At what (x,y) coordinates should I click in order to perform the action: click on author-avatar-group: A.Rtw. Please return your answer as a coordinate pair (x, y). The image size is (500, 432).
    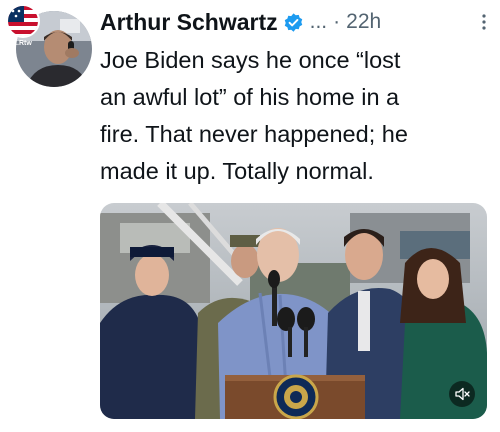
    Looking at the image, I should click on (49, 45).